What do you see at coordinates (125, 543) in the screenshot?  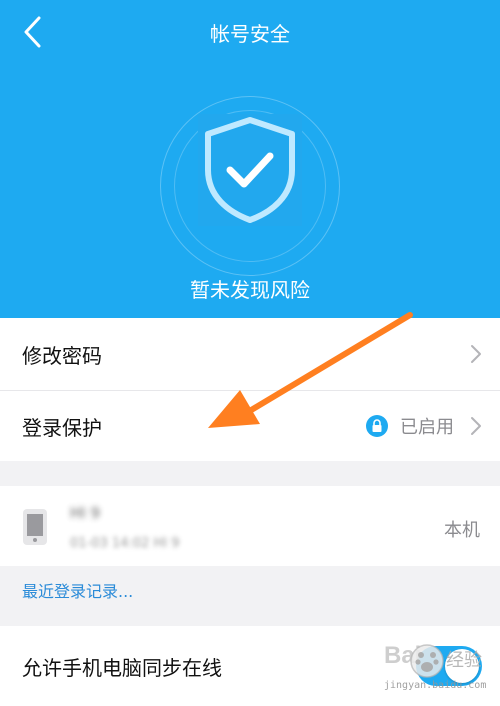 I see `device-login-time: 01-03 14:02 HI 9` at bounding box center [125, 543].